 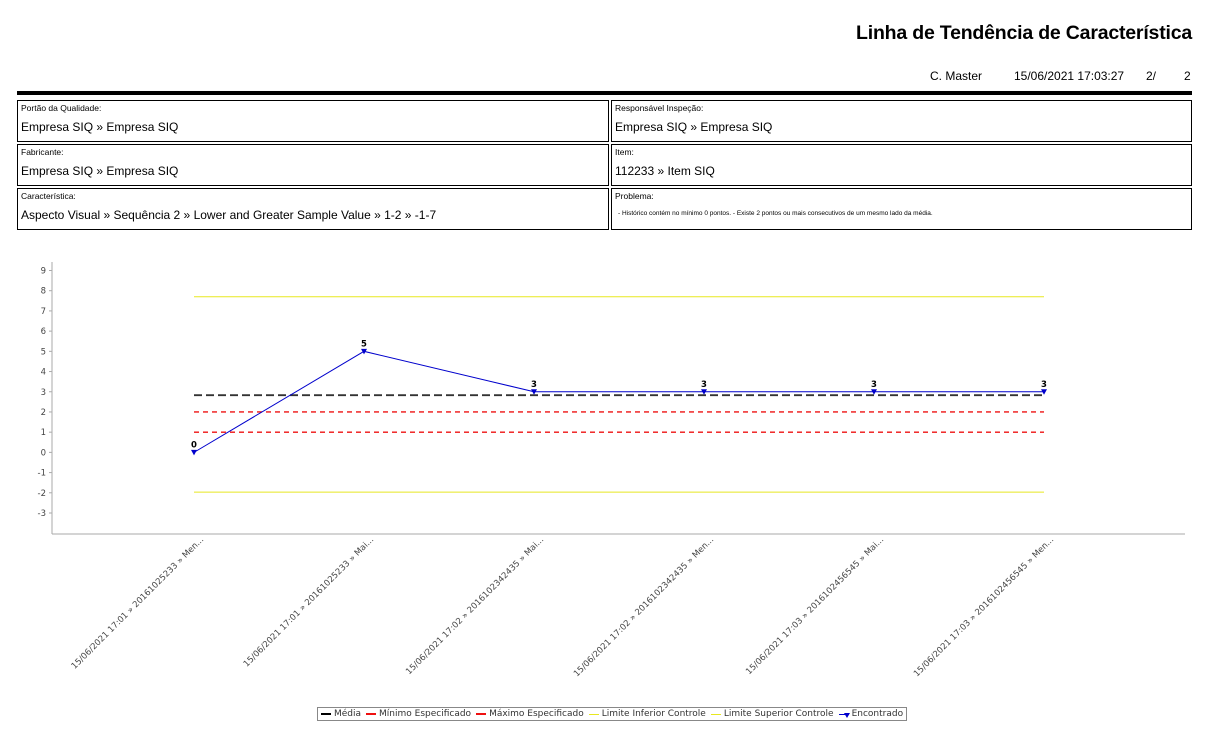 I want to click on y-tick-label: -2, so click(x=42, y=494).